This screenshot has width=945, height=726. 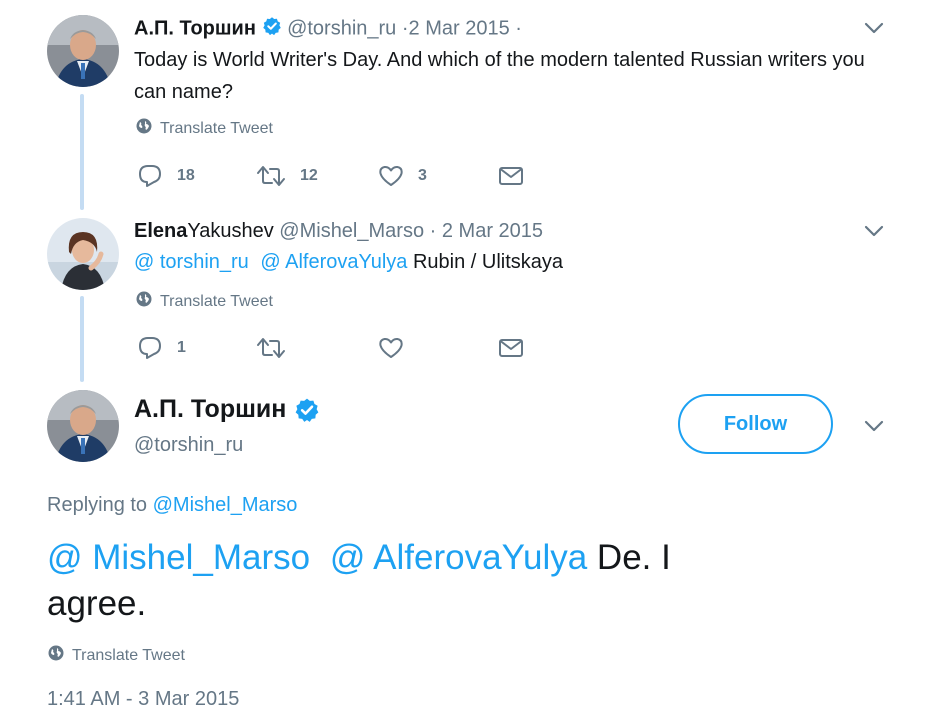 I want to click on tweet-text-body: Rubin / Ulitskaya, so click(x=488, y=262).